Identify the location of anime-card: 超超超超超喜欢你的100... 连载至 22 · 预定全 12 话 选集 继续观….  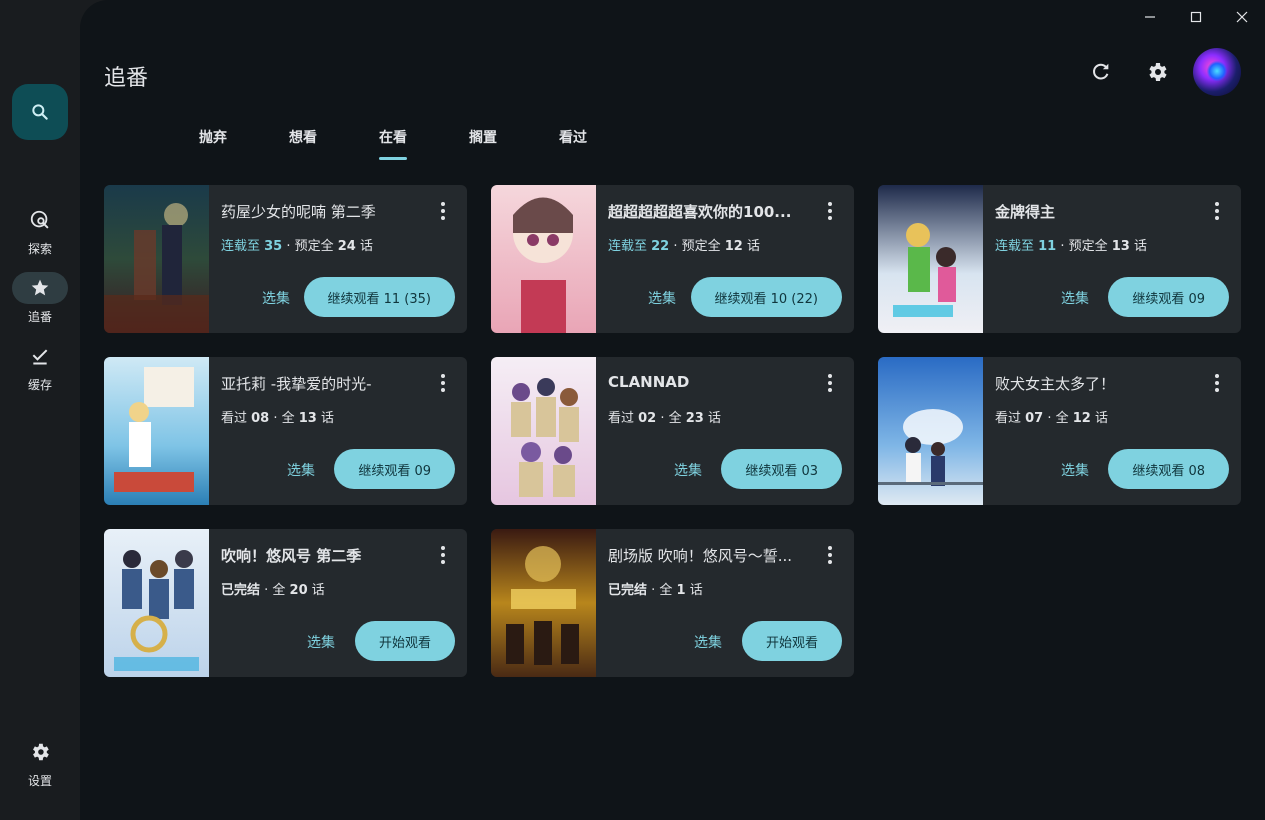
(672, 259).